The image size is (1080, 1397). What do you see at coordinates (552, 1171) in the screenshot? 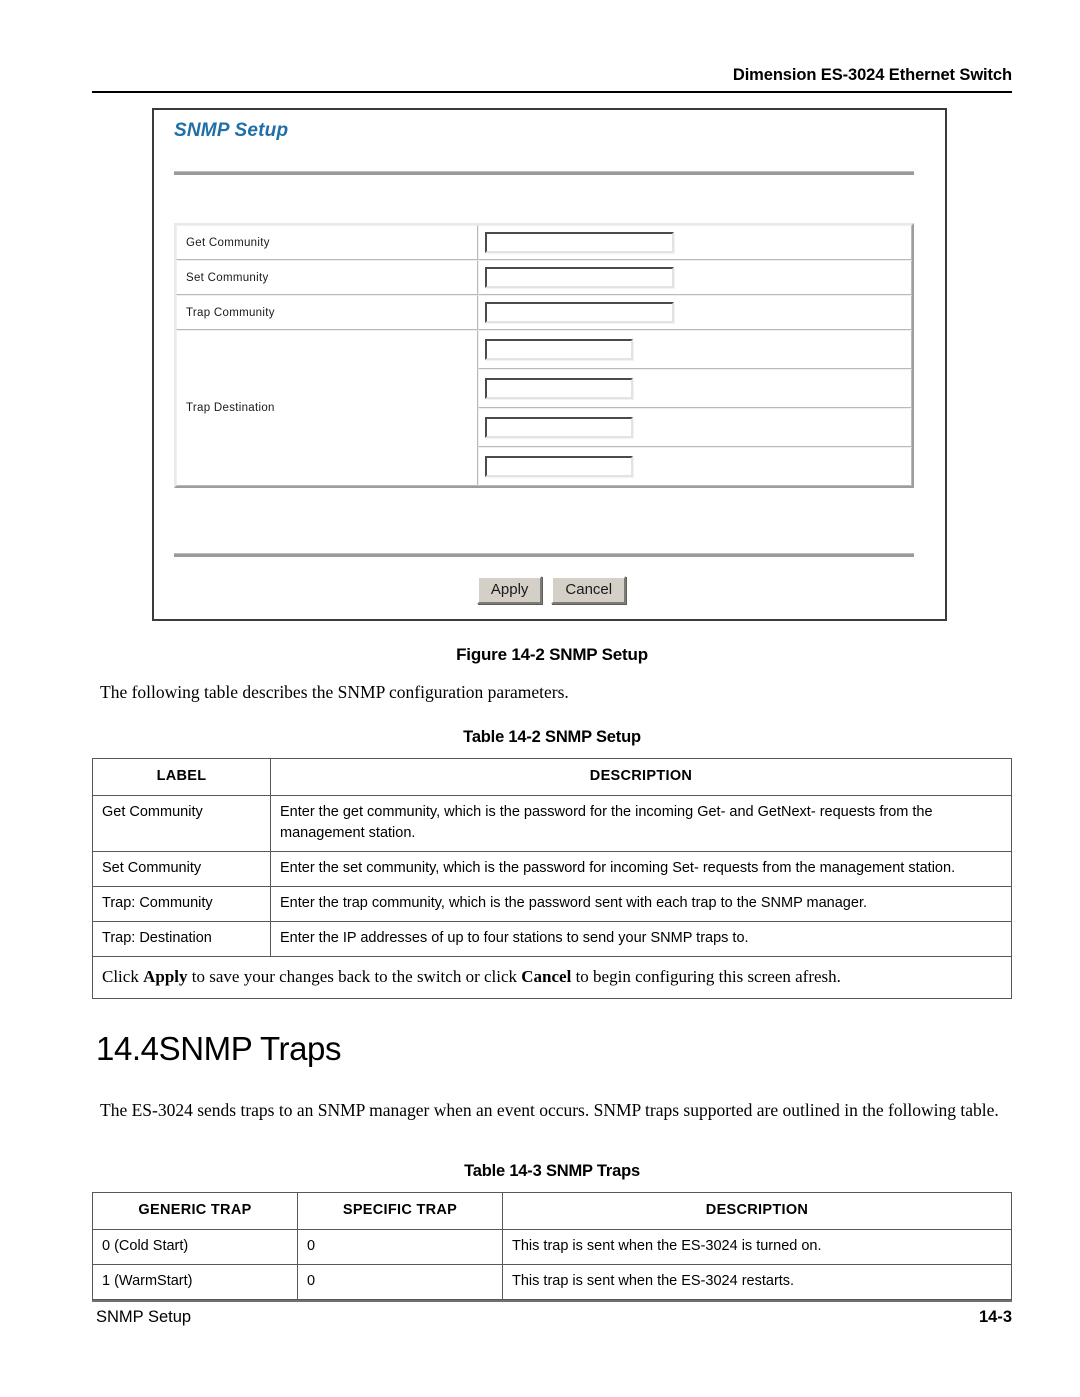
I see `table-143-caption: Table 14-3 SNMP Traps` at bounding box center [552, 1171].